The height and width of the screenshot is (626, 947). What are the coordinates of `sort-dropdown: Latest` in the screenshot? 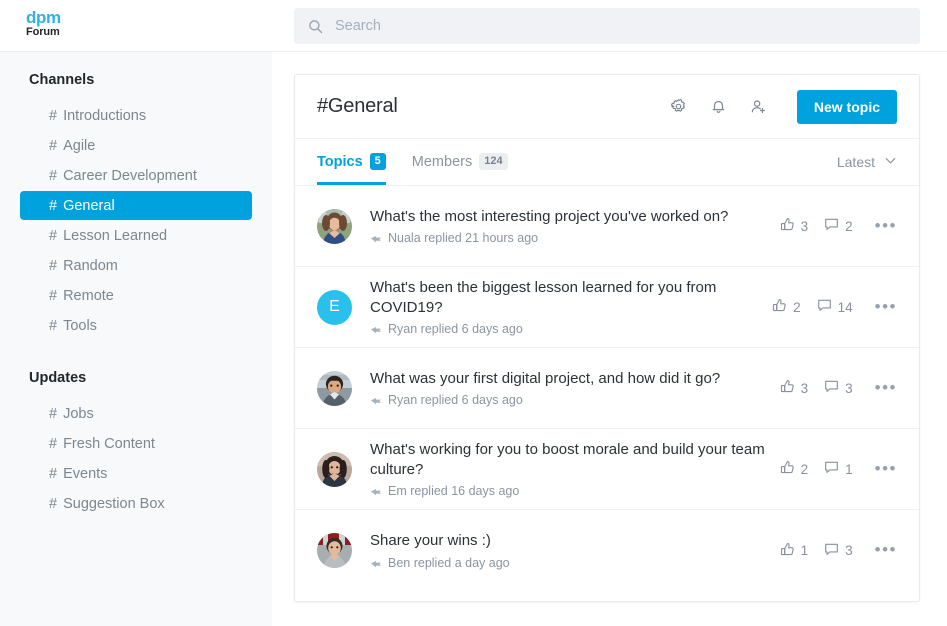 It's located at (867, 162).